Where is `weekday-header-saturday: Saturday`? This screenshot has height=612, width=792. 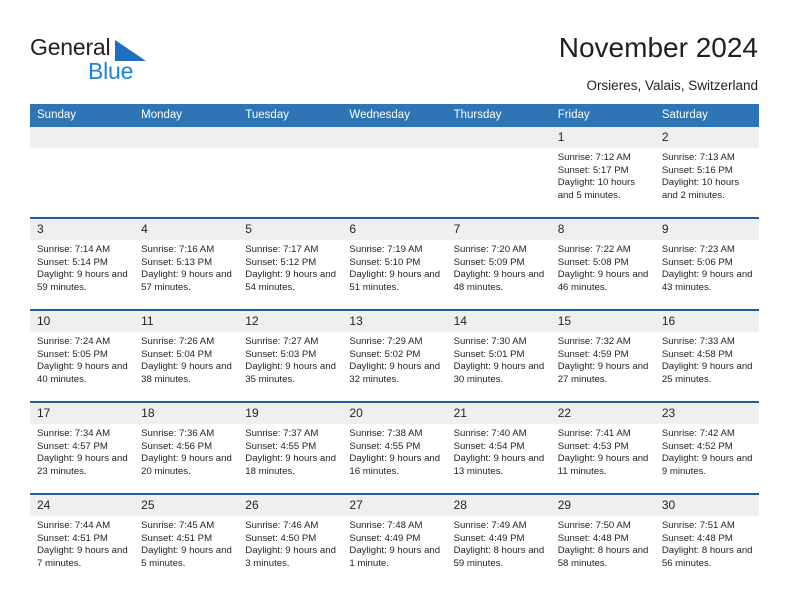 weekday-header-saturday: Saturday is located at coordinates (706, 115).